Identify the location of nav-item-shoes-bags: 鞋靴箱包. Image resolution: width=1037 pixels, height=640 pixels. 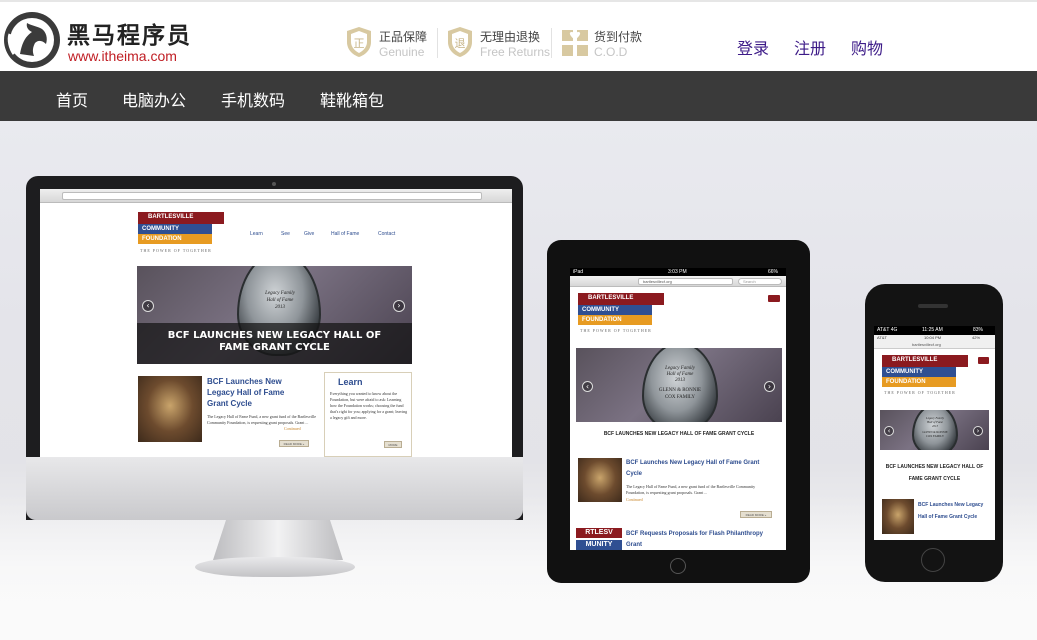
(352, 99).